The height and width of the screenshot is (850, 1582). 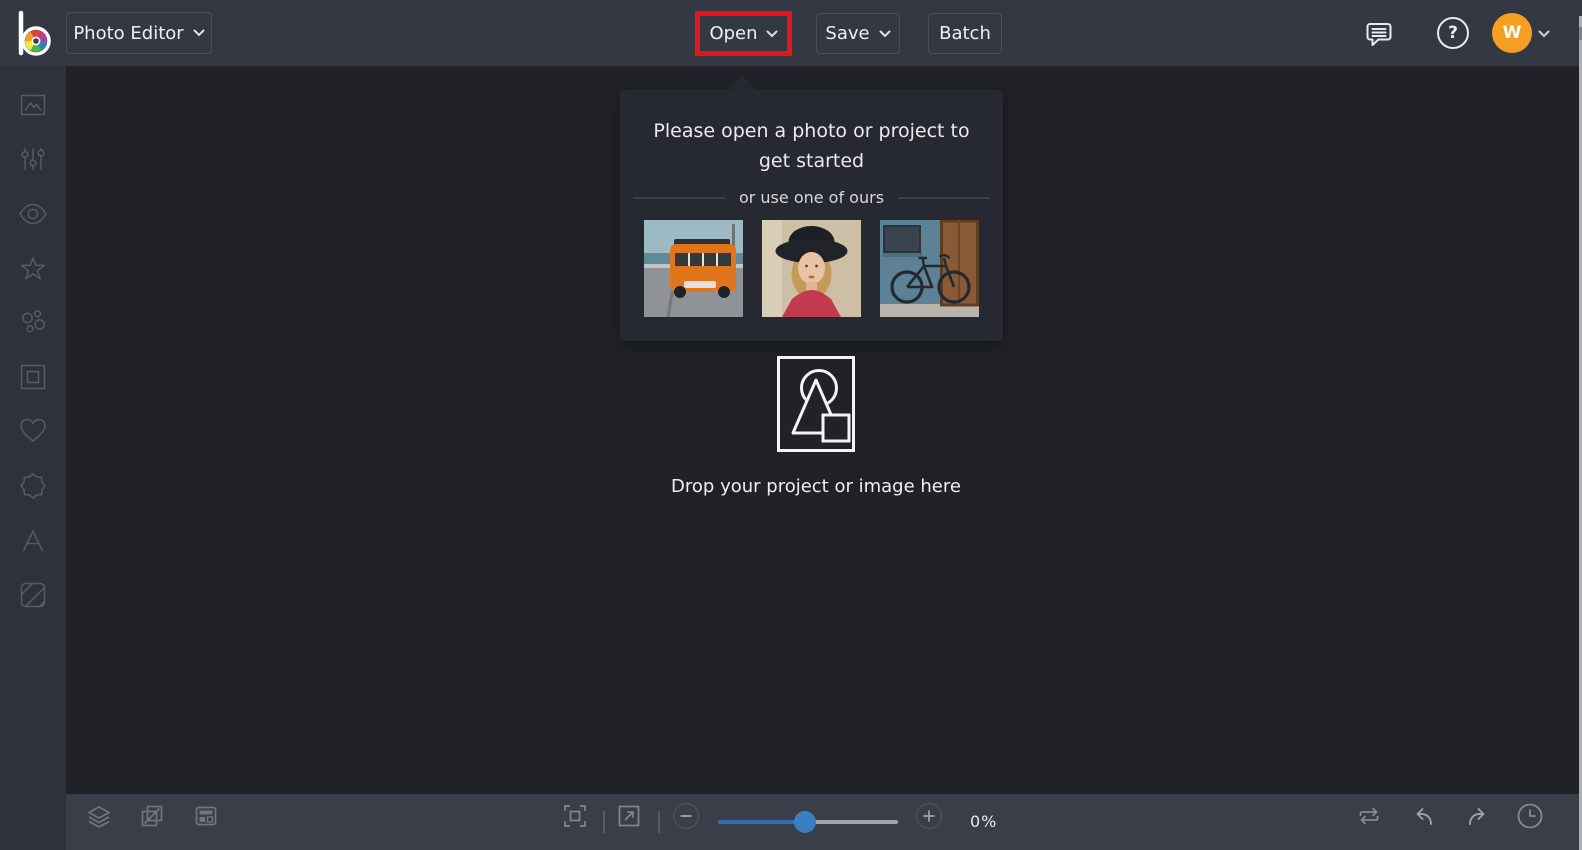 I want to click on actual-size-icon, so click(x=629, y=816).